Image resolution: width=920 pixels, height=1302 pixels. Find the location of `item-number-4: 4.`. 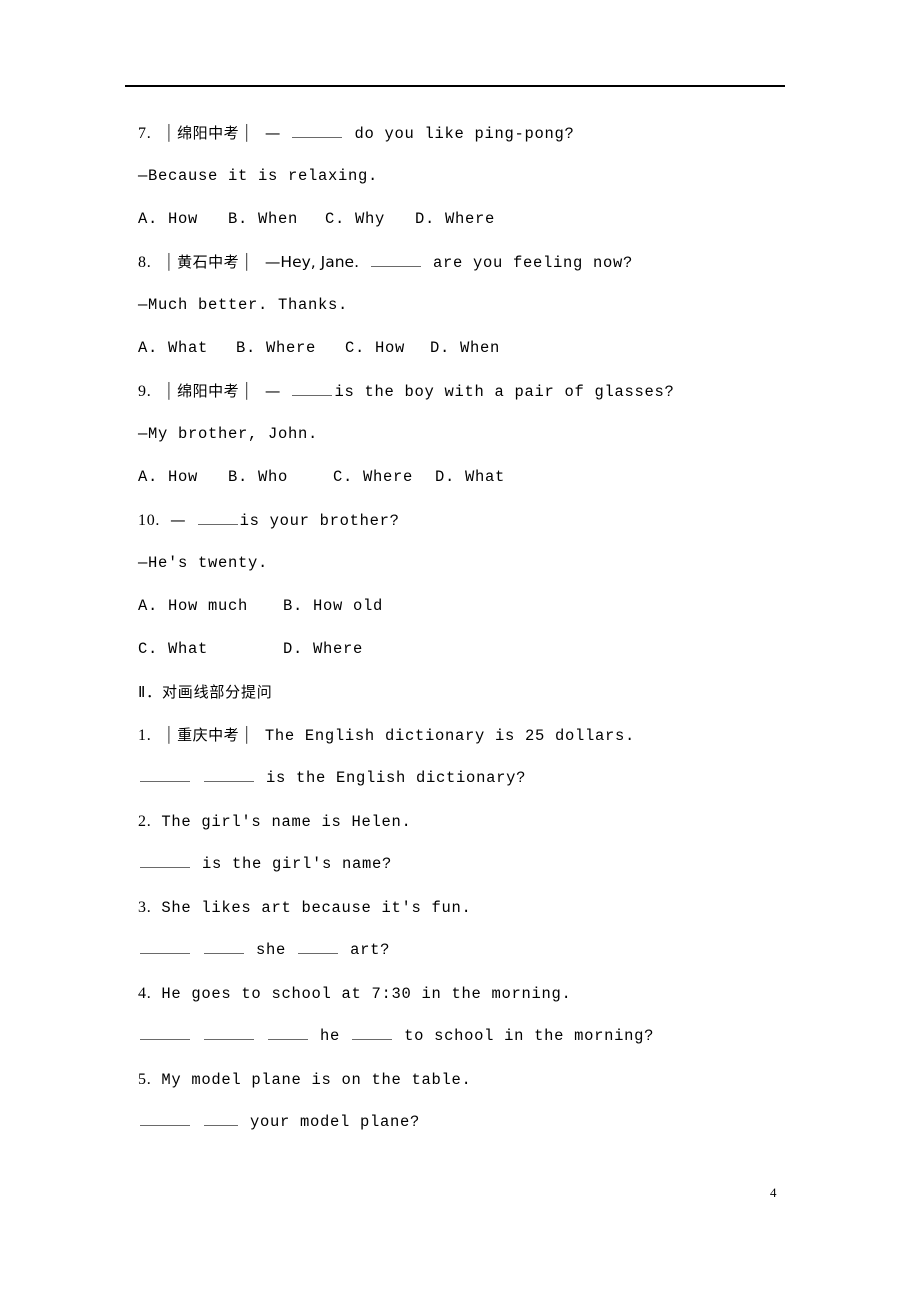

item-number-4: 4. is located at coordinates (145, 993).